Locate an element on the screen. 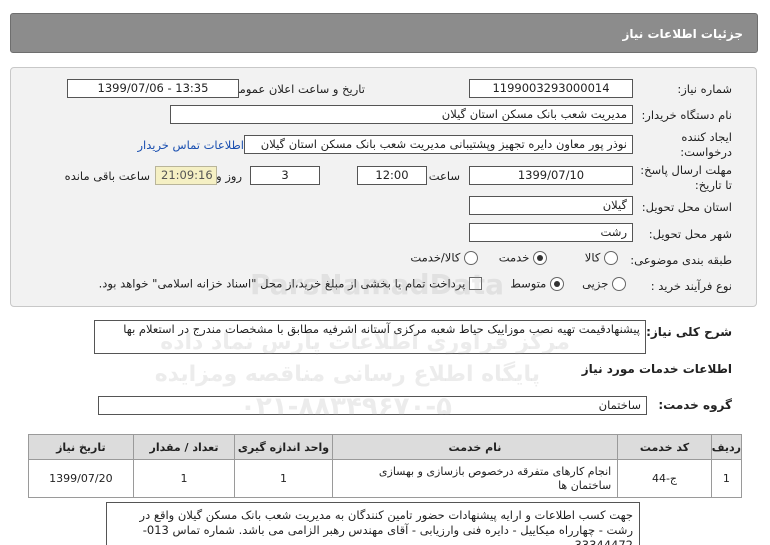 This screenshot has height=545, width=770. radio-goods-service is located at coordinates (471, 257).